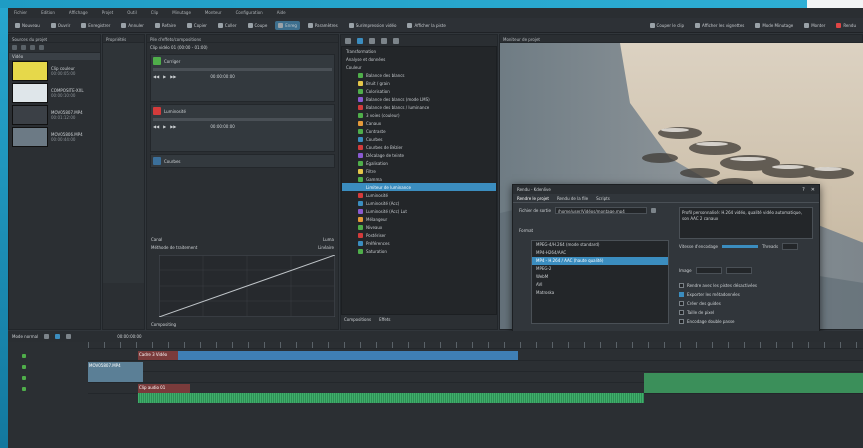  I want to click on format-item: AVI, so click(600, 285).